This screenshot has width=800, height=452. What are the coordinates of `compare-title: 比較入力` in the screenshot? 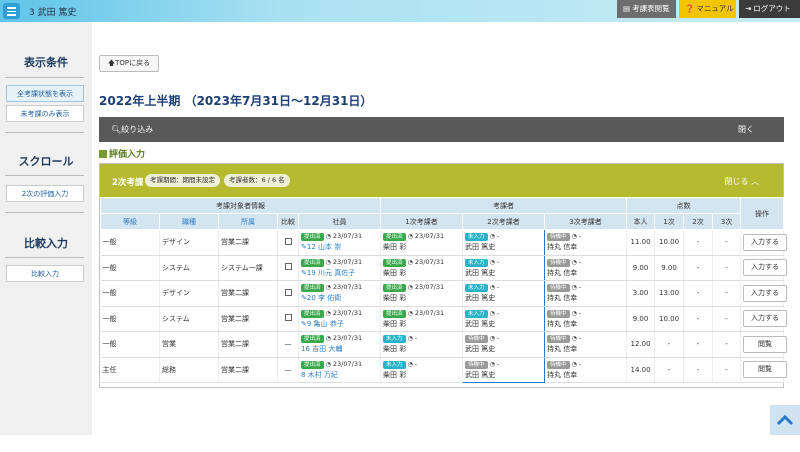 It's located at (46, 243).